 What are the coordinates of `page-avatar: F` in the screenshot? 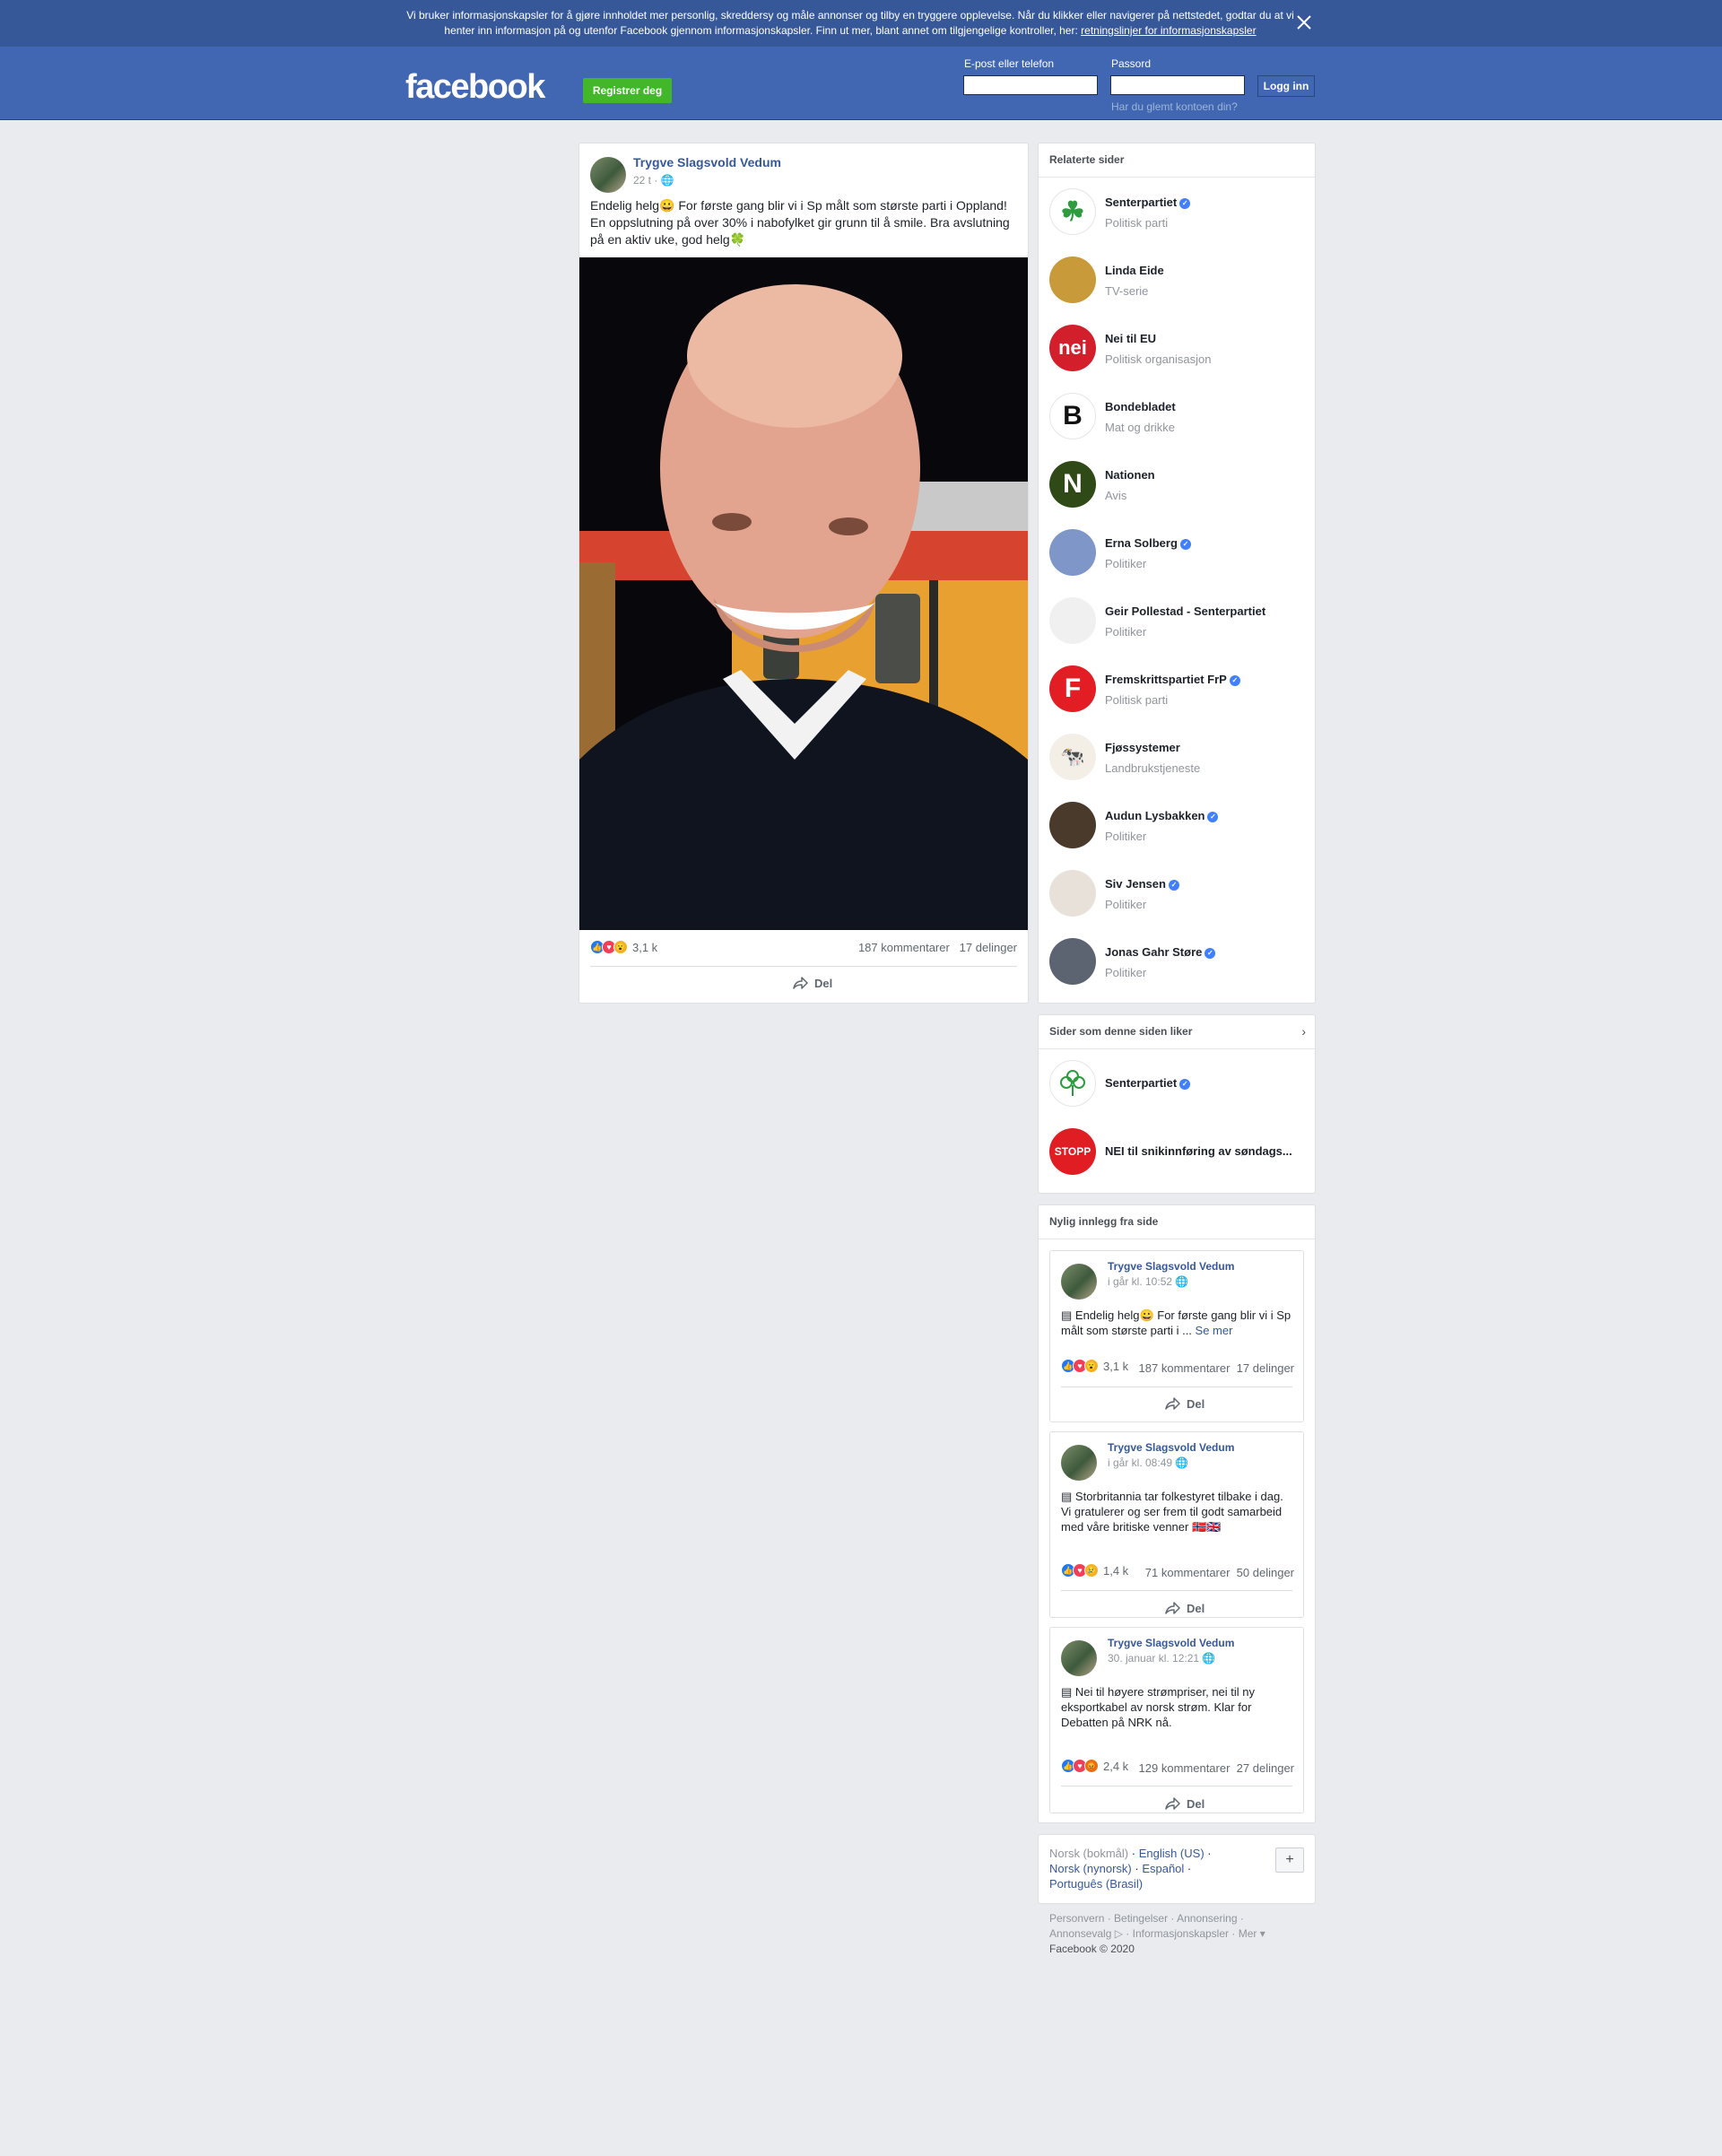 It's located at (1072, 688).